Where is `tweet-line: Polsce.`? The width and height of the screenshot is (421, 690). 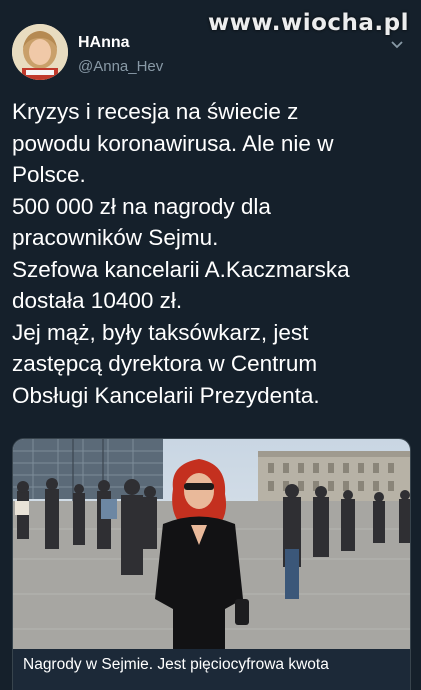
tweet-line: Polsce. is located at coordinates (49, 174).